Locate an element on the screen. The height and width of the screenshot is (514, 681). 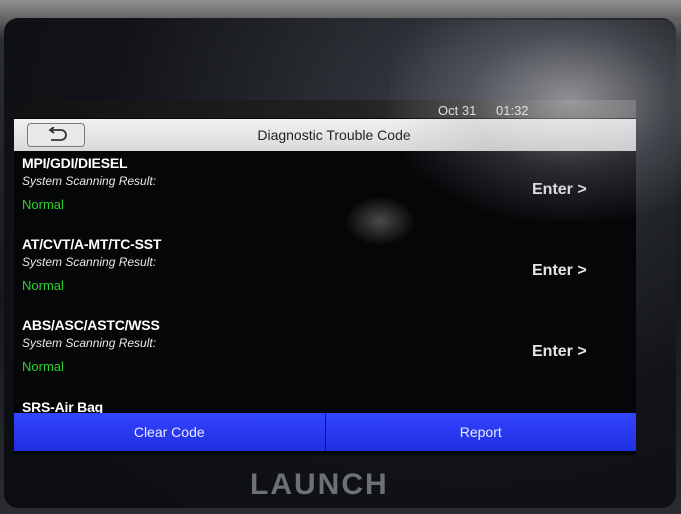
system-name: ABS/ASC/ASTC/WSS is located at coordinates (91, 325).